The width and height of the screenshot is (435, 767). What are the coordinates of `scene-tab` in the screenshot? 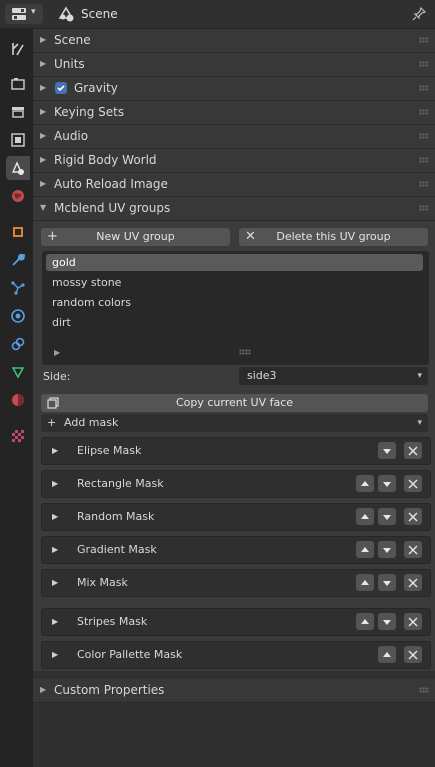 It's located at (18, 168).